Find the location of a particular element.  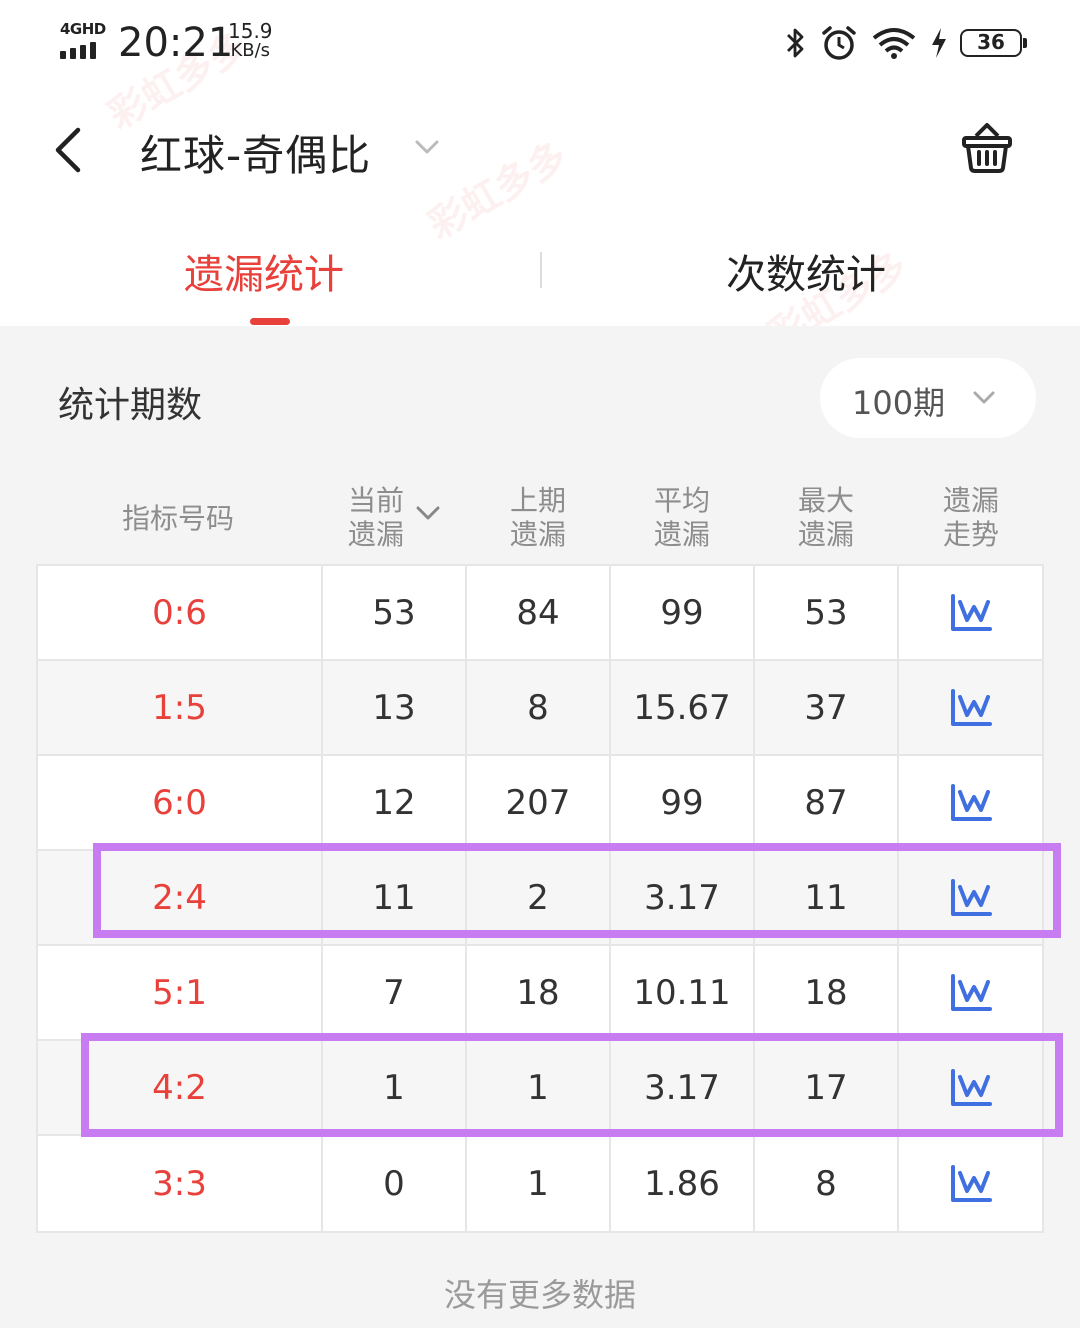

table-row: 0:6 53 84 99 53 is located at coordinates (540, 613).